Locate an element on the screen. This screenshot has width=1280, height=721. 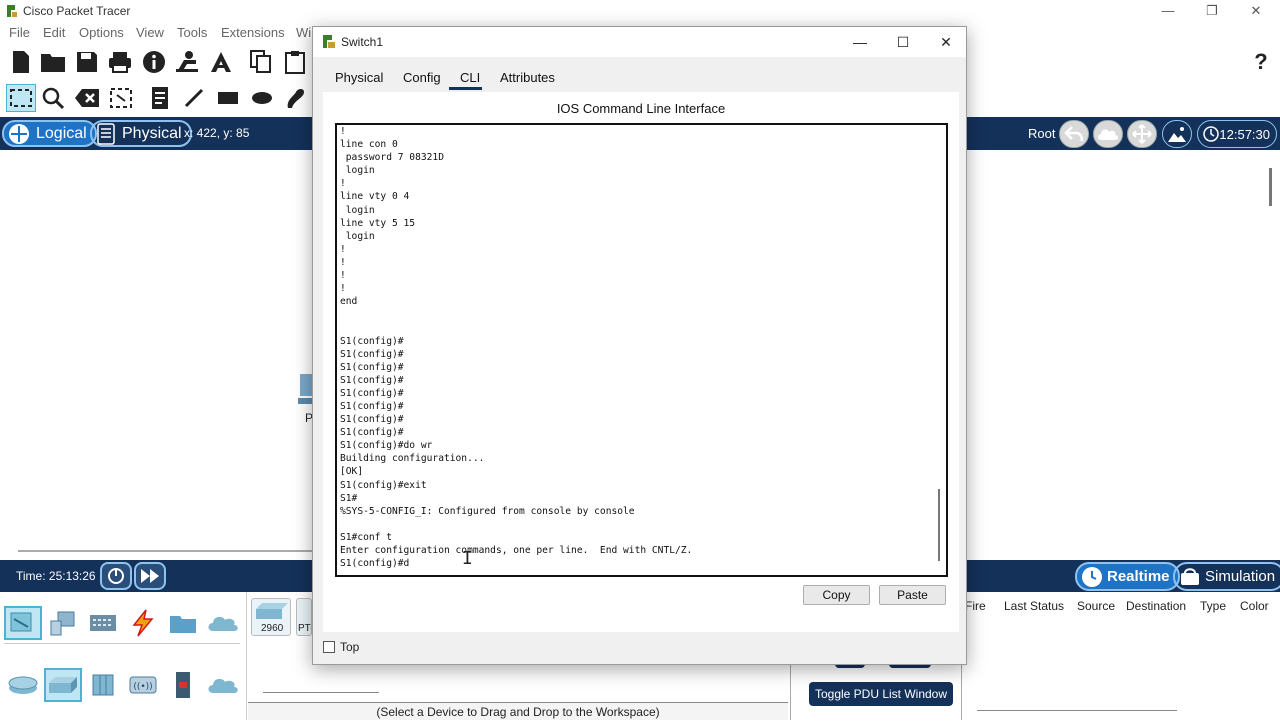
power-cycle-icon is located at coordinates (116, 576).